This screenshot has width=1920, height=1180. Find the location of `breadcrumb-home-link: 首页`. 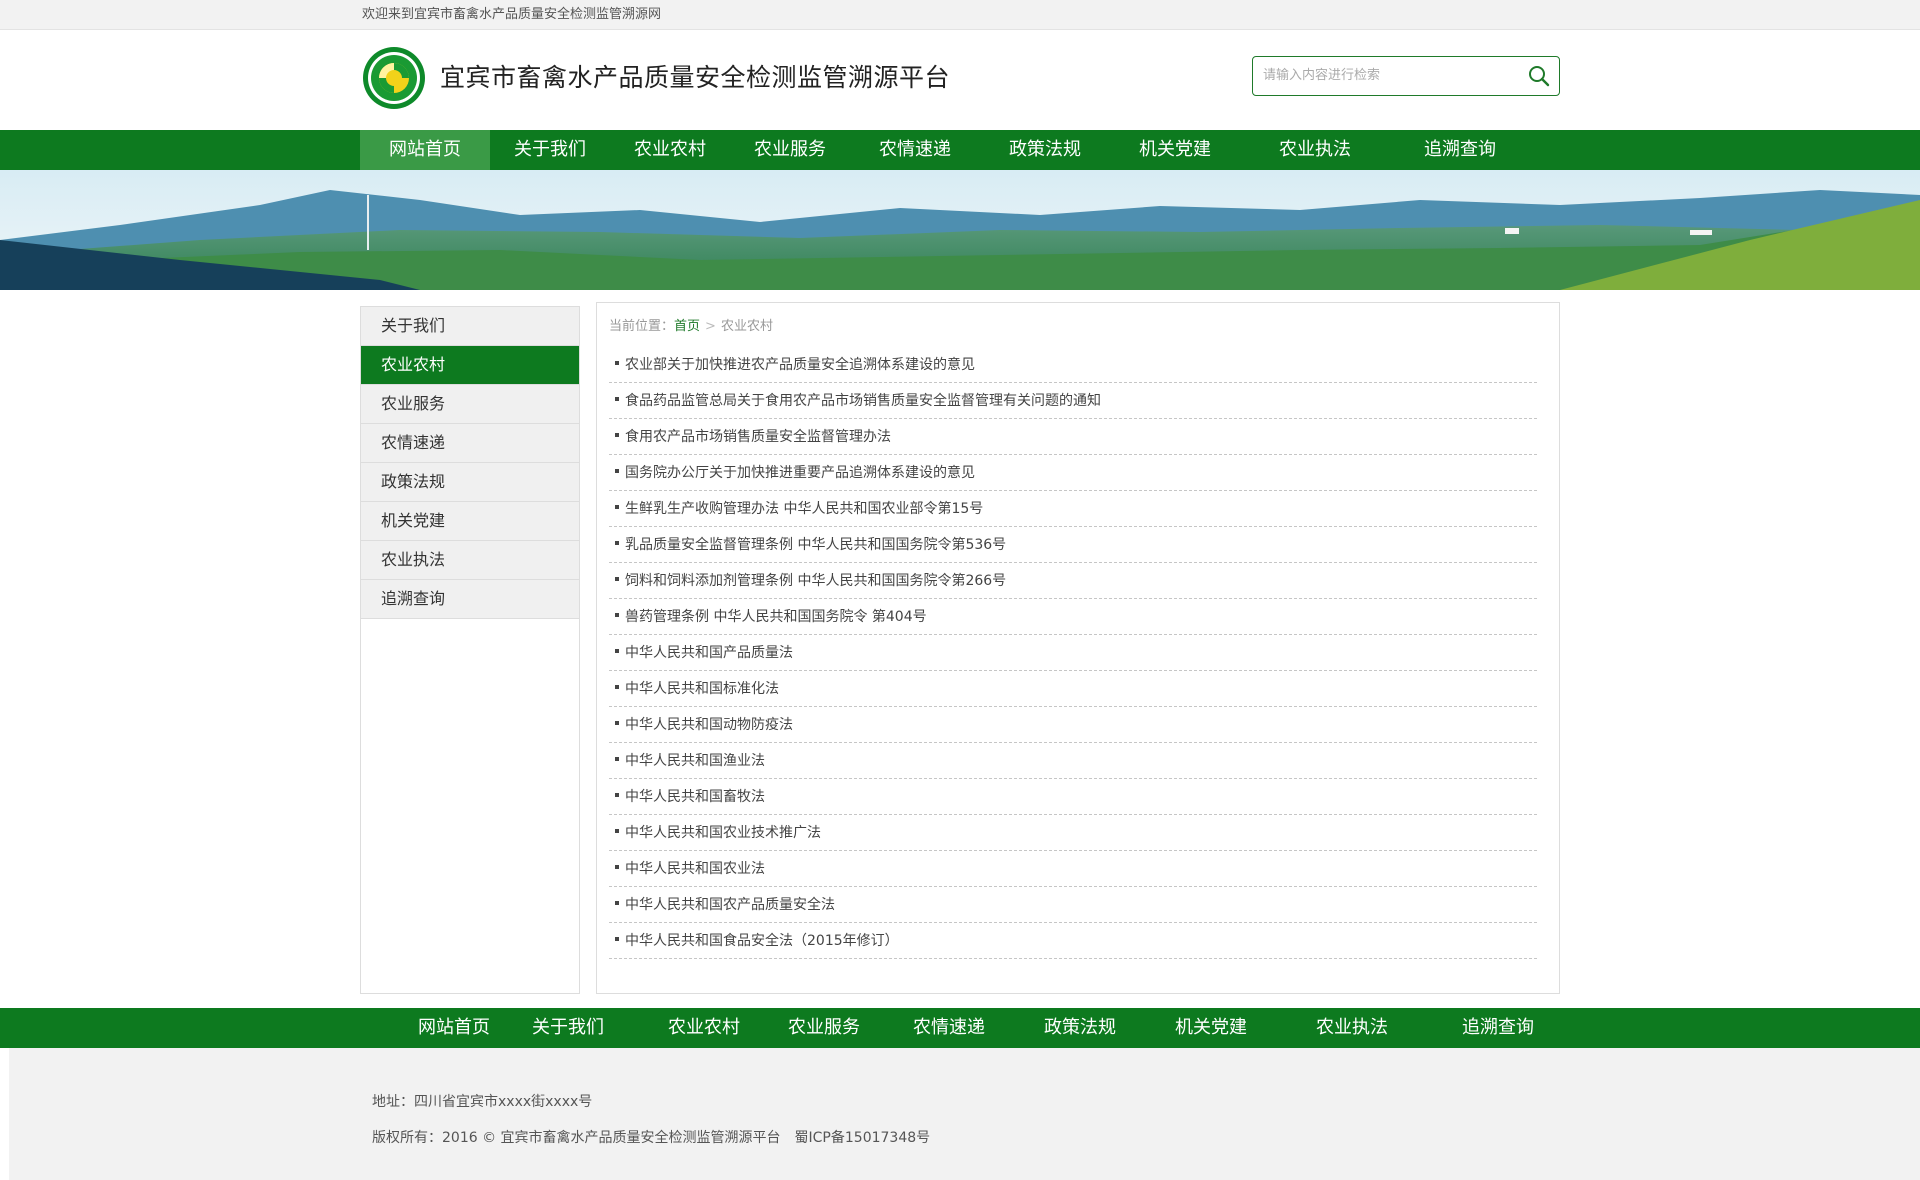

breadcrumb-home-link: 首页 is located at coordinates (687, 326).